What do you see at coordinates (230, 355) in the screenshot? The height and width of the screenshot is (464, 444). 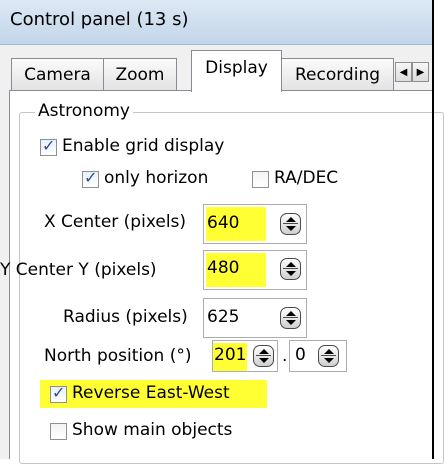 I see `north-position-value: 201` at bounding box center [230, 355].